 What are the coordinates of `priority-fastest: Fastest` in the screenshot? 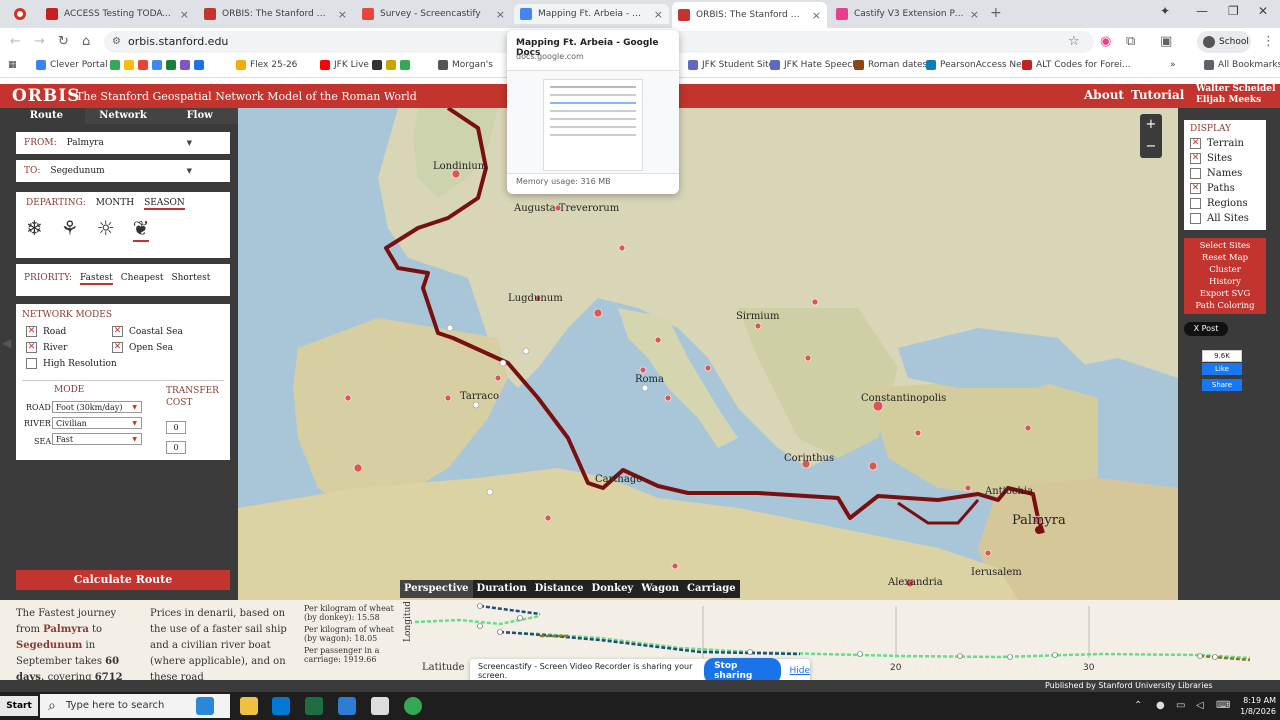 It's located at (96, 279).